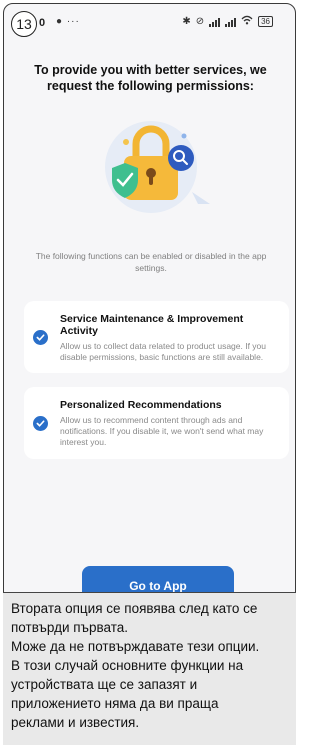 Image resolution: width=320 pixels, height=750 pixels. Describe the element at coordinates (186, 21) in the screenshot. I see `bluetooth-icon: ✱` at that location.